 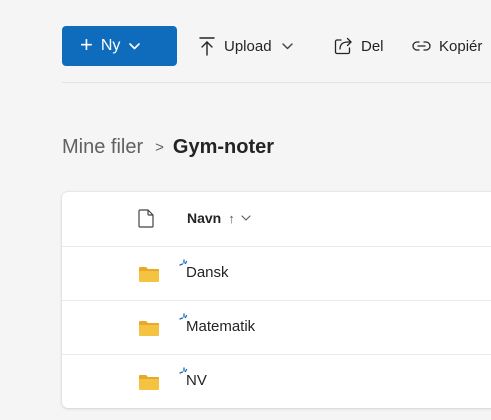 I want to click on share-button: Del, so click(x=359, y=46).